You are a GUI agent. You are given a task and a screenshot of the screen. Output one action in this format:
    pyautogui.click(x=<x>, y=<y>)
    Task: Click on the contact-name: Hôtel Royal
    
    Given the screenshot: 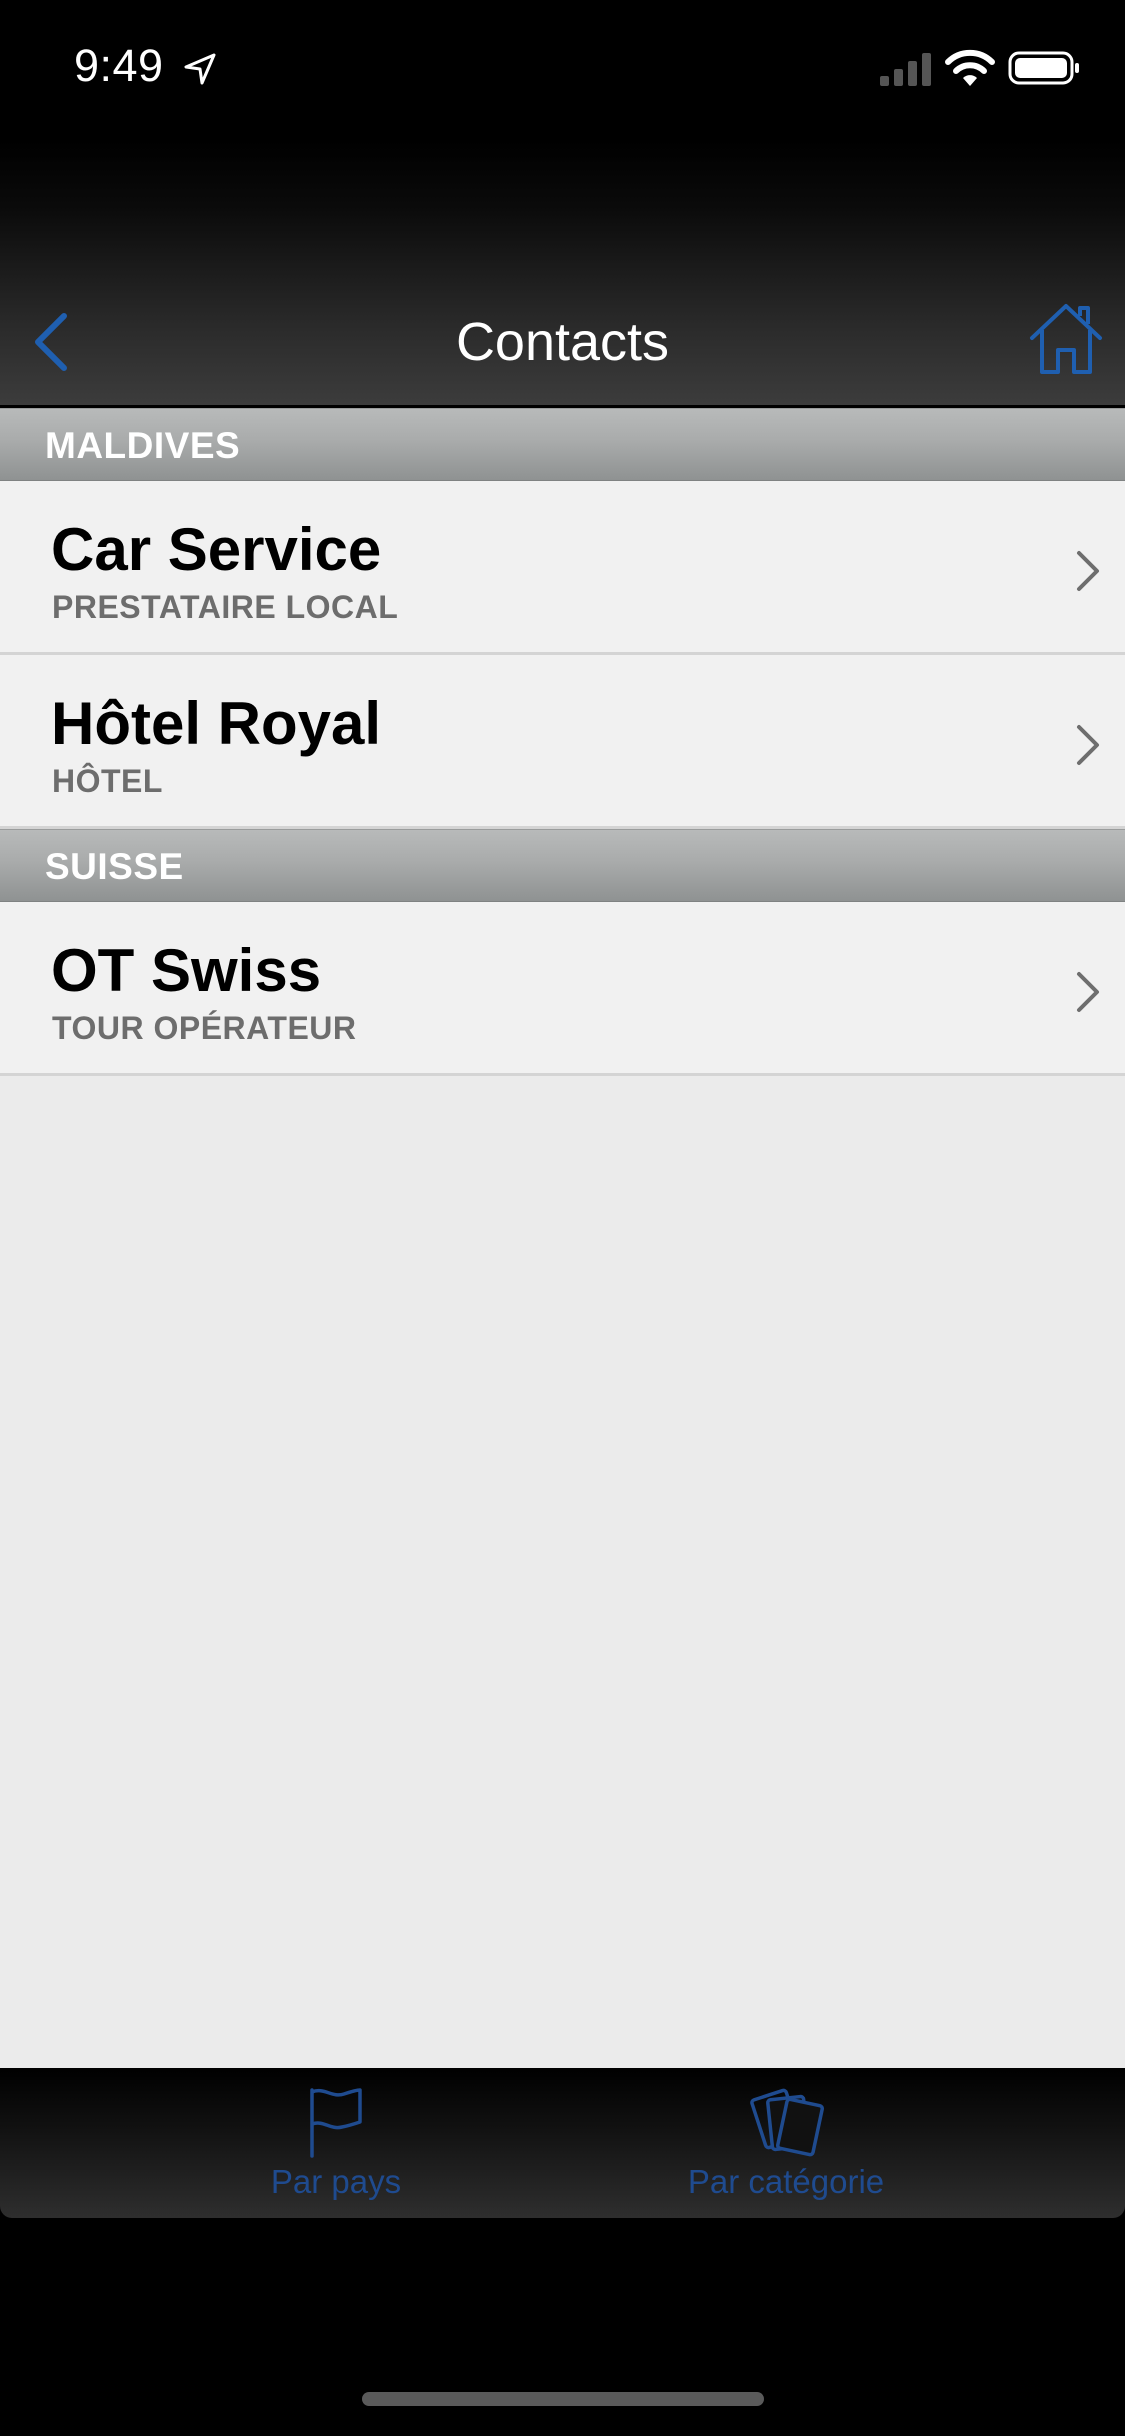 What is the action you would take?
    pyautogui.click(x=216, y=723)
    